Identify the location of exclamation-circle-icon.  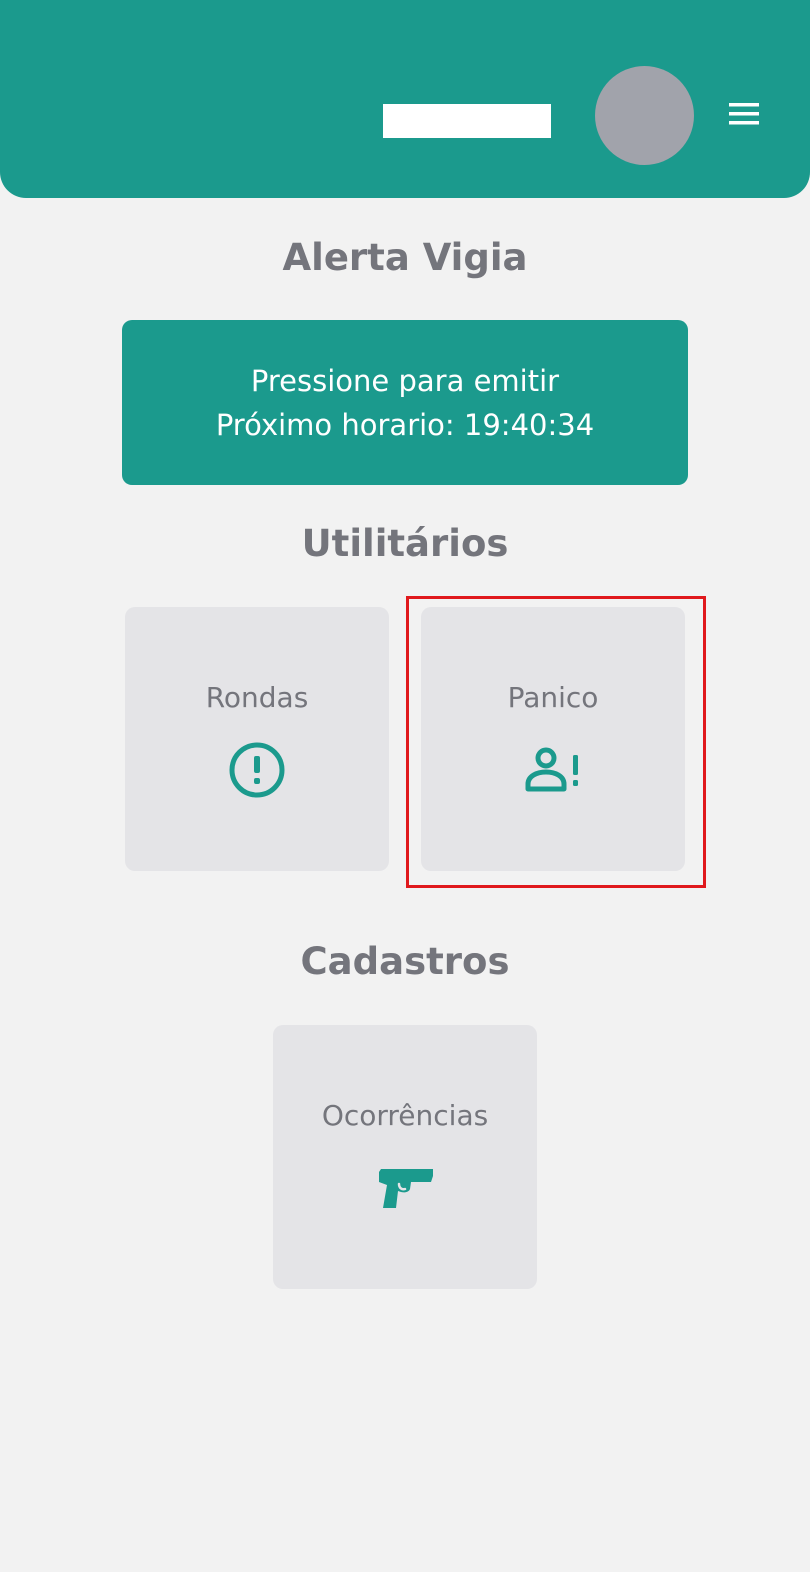
(257, 770).